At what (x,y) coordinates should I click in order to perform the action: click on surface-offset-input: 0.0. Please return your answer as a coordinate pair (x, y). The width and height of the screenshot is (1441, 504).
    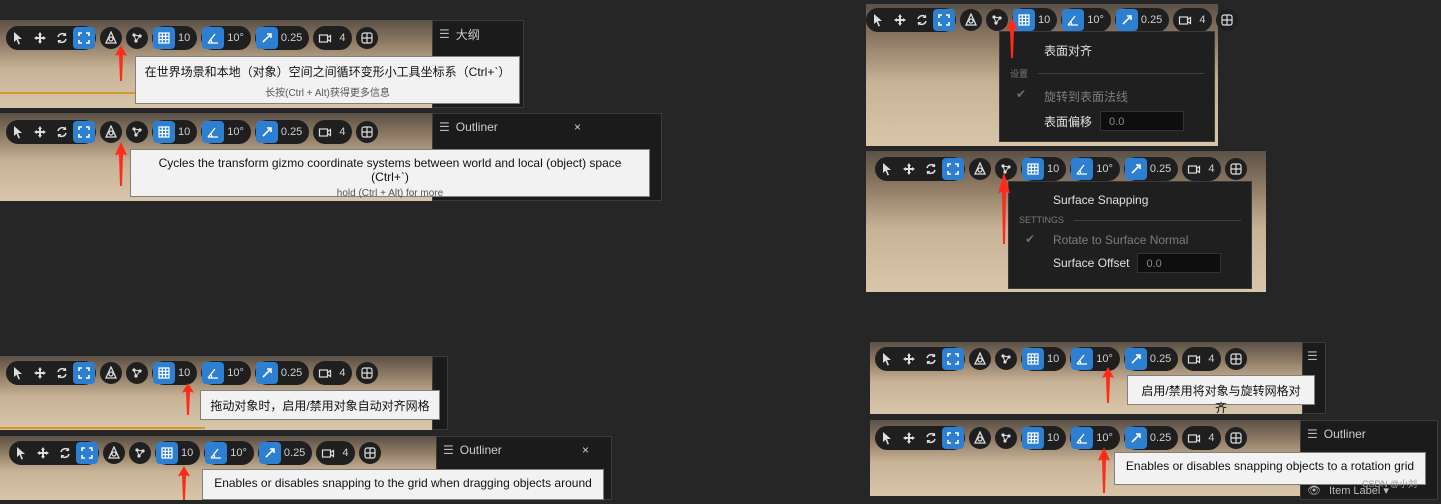
    Looking at the image, I should click on (1179, 263).